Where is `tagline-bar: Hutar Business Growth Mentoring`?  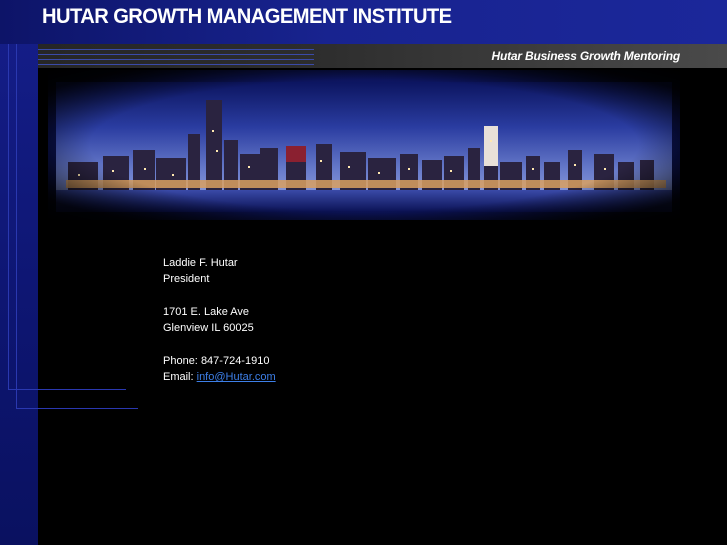
tagline-bar: Hutar Business Growth Mentoring is located at coordinates (382, 56).